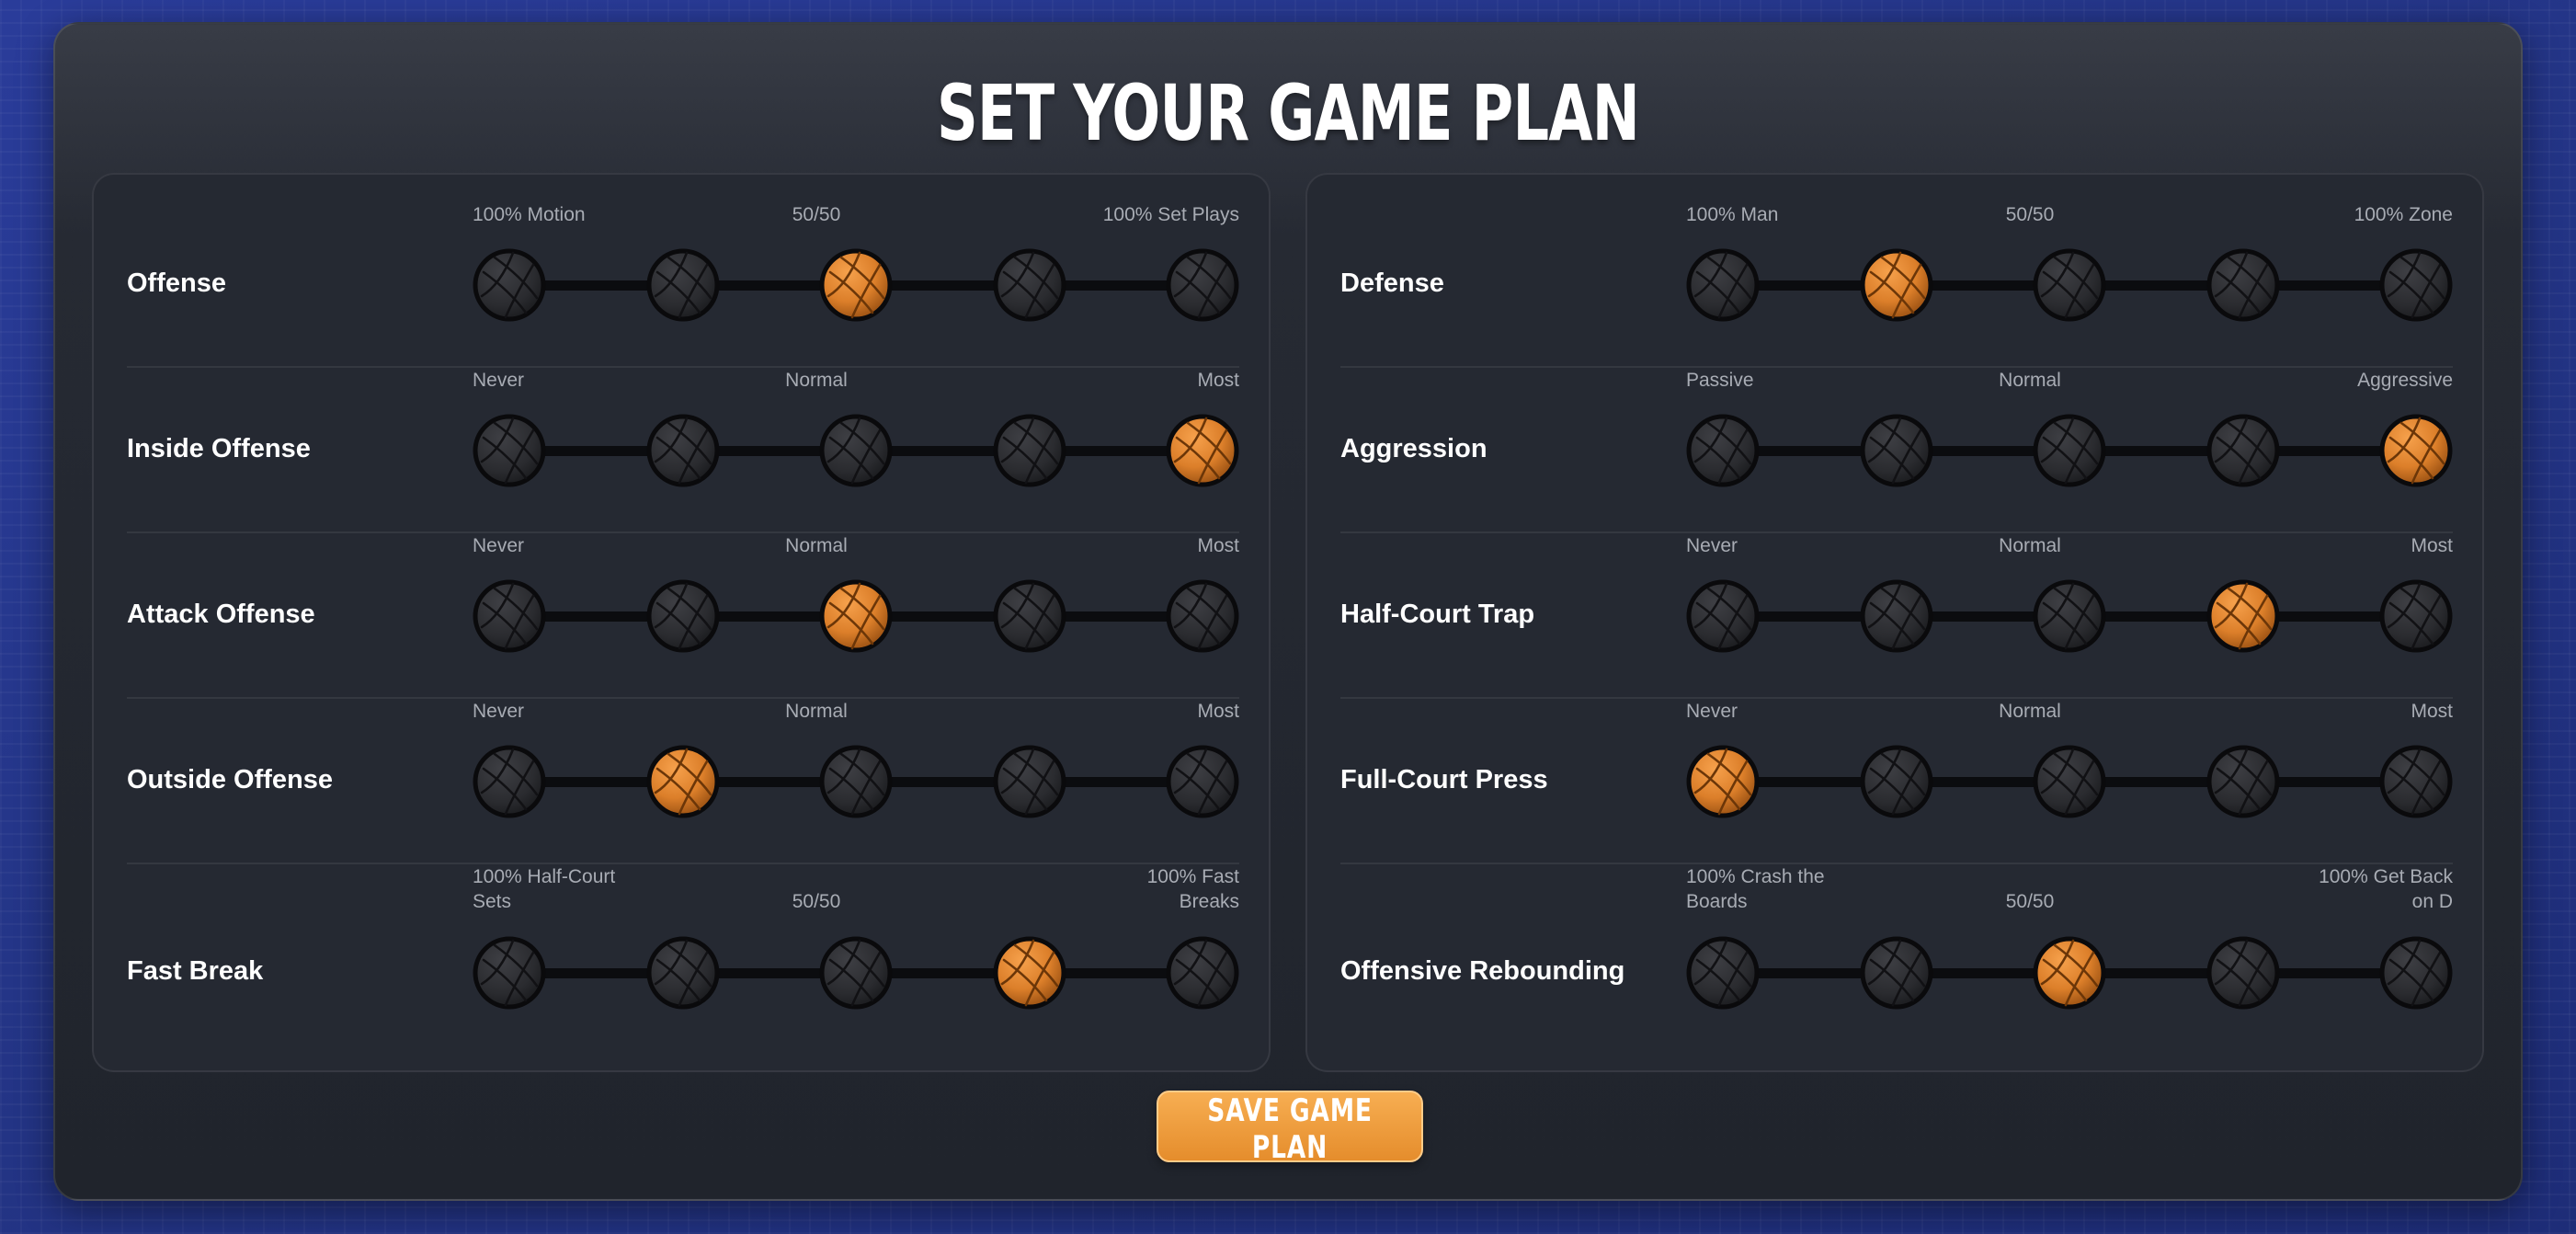 The width and height of the screenshot is (2576, 1234). Describe the element at coordinates (2403, 214) in the screenshot. I see `scale-high-label: 100% Zone` at that location.